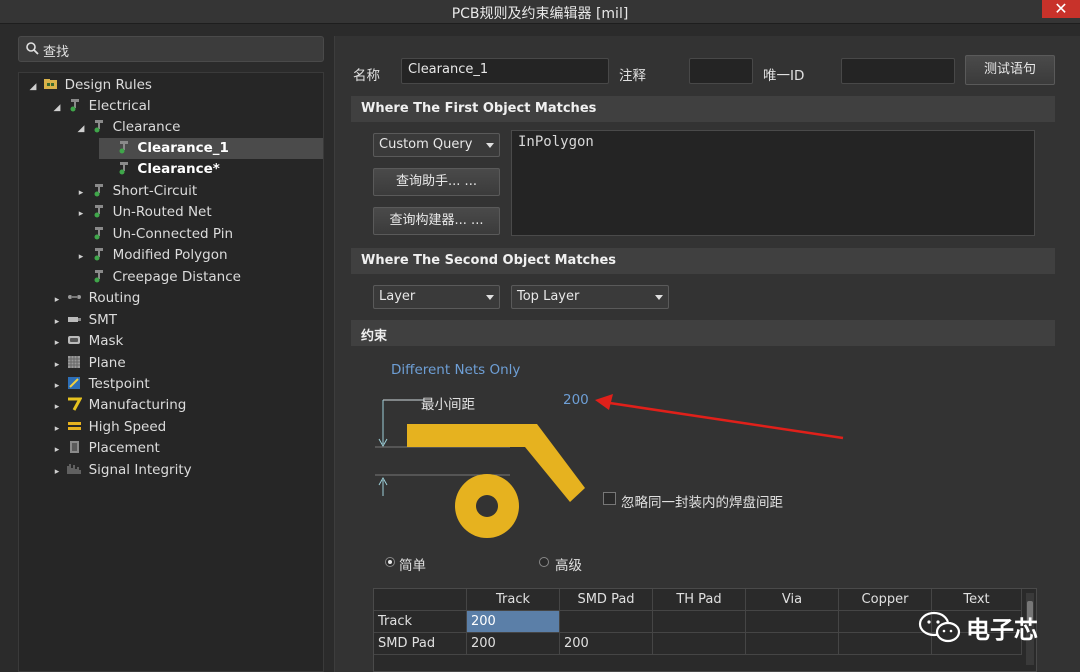 The width and height of the screenshot is (1080, 672). What do you see at coordinates (632, 76) in the screenshot?
I see `comment-label: 注释` at bounding box center [632, 76].